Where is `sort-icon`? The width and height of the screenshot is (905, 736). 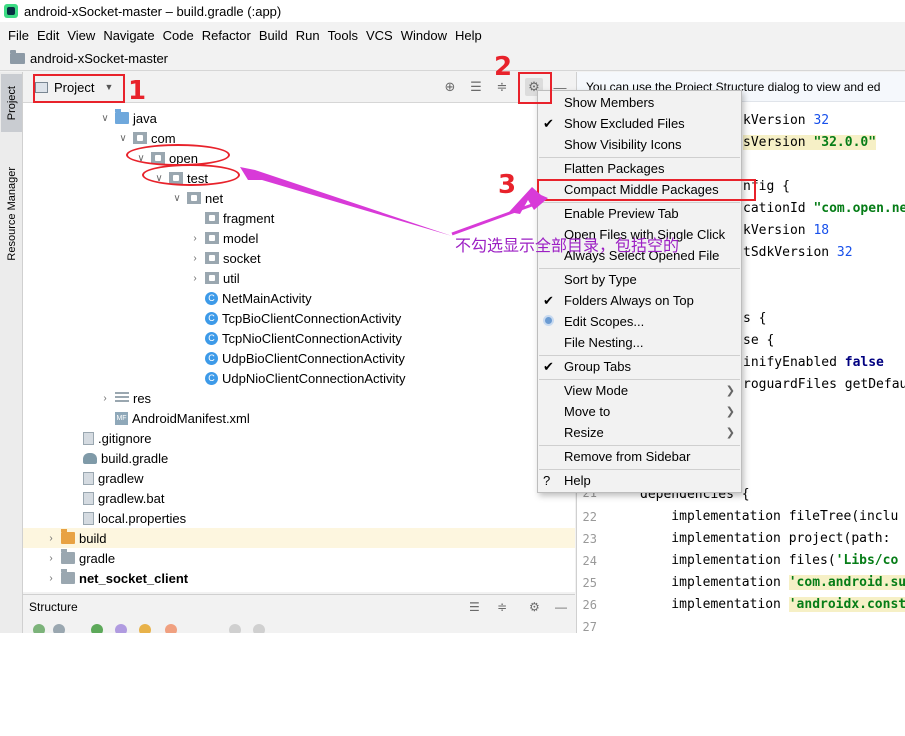 sort-icon is located at coordinates (39, 628).